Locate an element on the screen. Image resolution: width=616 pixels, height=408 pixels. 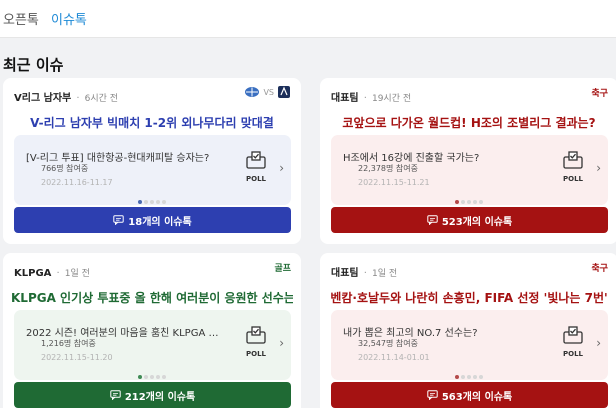
korean-air-logo-icon is located at coordinates (252, 92).